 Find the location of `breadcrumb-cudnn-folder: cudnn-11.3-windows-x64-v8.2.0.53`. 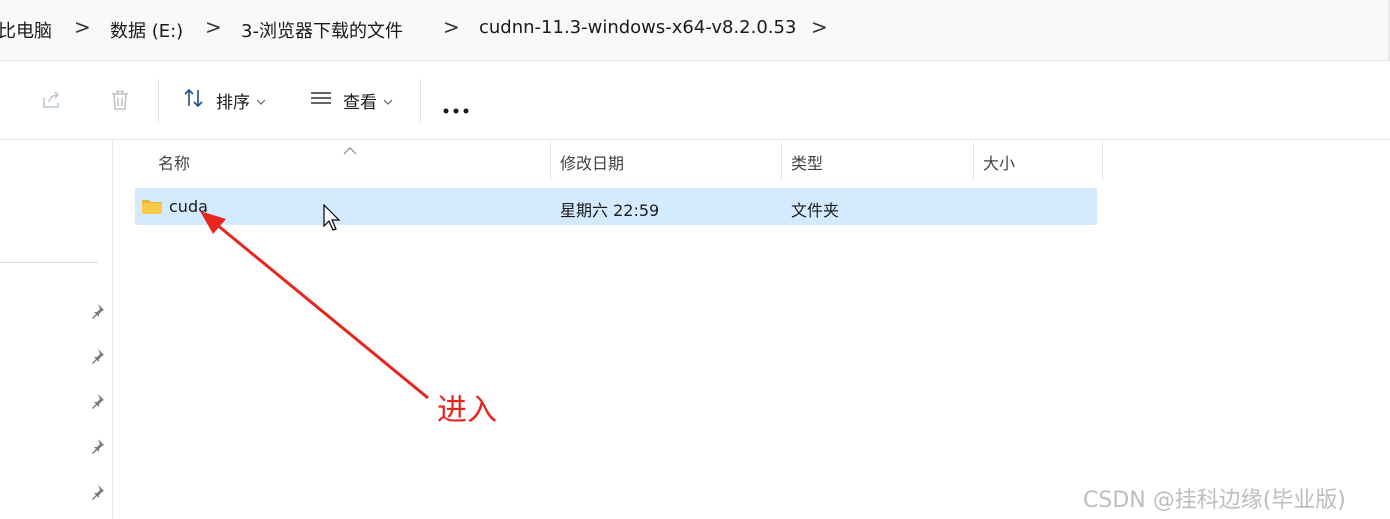

breadcrumb-cudnn-folder: cudnn-11.3-windows-x64-v8.2.0.53 is located at coordinates (637, 27).